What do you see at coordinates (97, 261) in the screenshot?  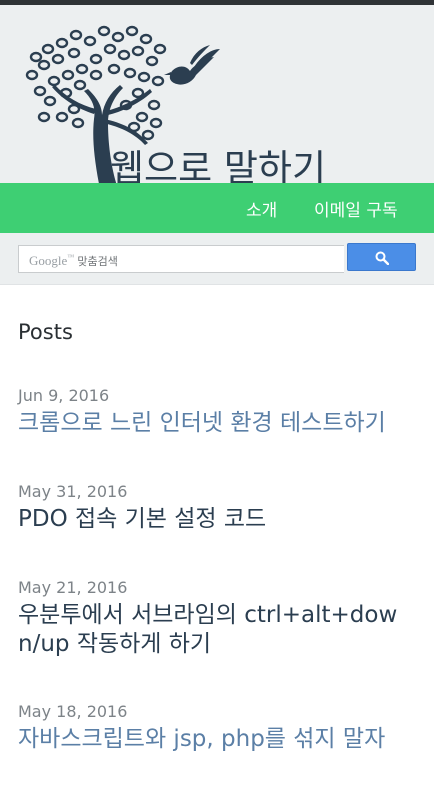 I see `search-placeholder-text: 맞춤검색` at bounding box center [97, 261].